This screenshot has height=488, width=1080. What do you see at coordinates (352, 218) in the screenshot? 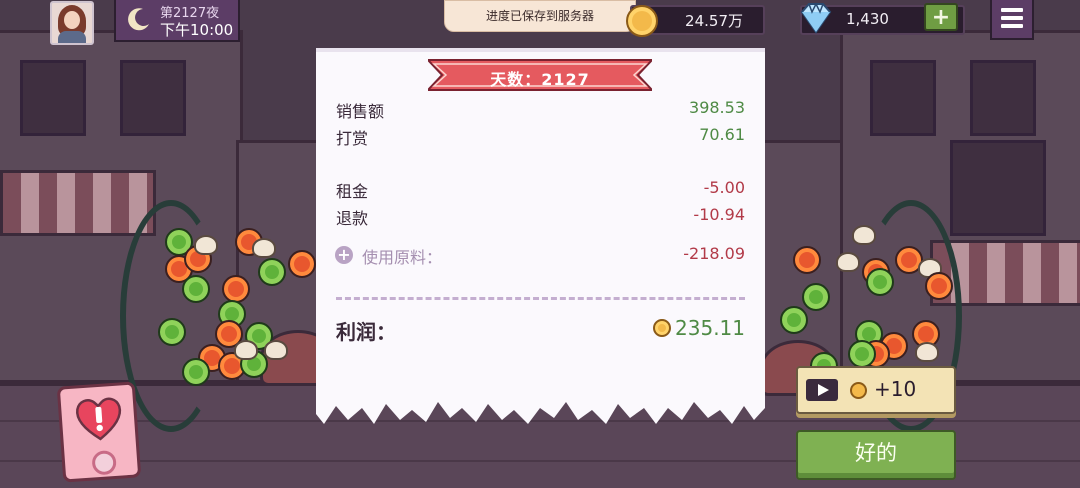
I see `refund-label: 退款` at bounding box center [352, 218].